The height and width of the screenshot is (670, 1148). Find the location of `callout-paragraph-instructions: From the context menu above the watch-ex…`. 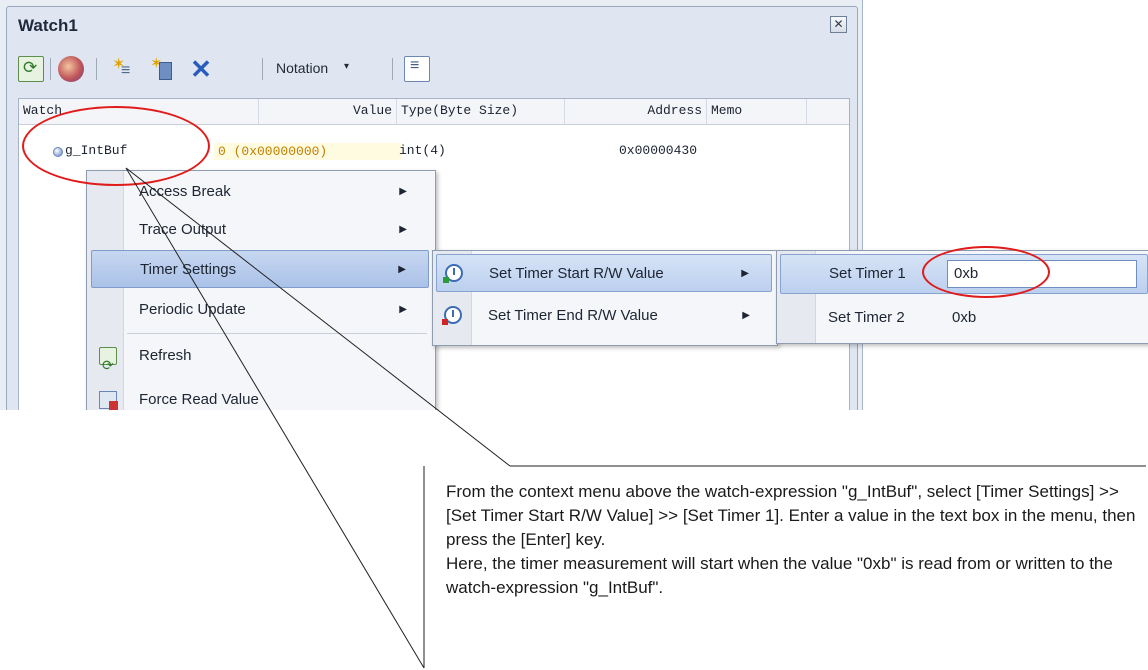

callout-paragraph-instructions: From the context menu above the watch-ex… is located at coordinates (791, 515).